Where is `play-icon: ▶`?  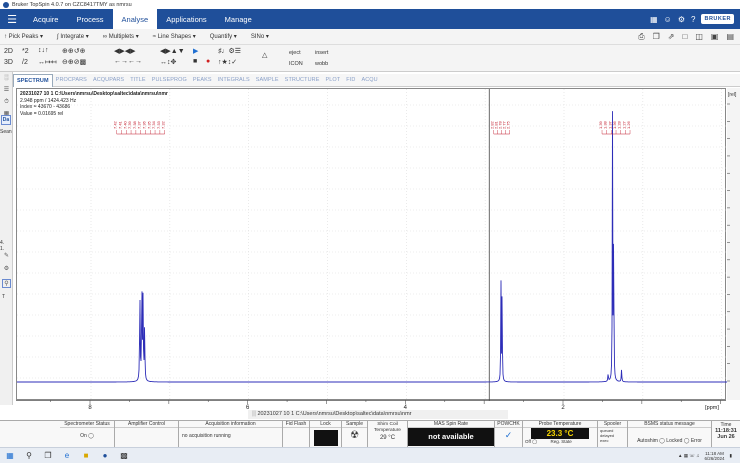
play-icon: ▶ is located at coordinates (195, 51).